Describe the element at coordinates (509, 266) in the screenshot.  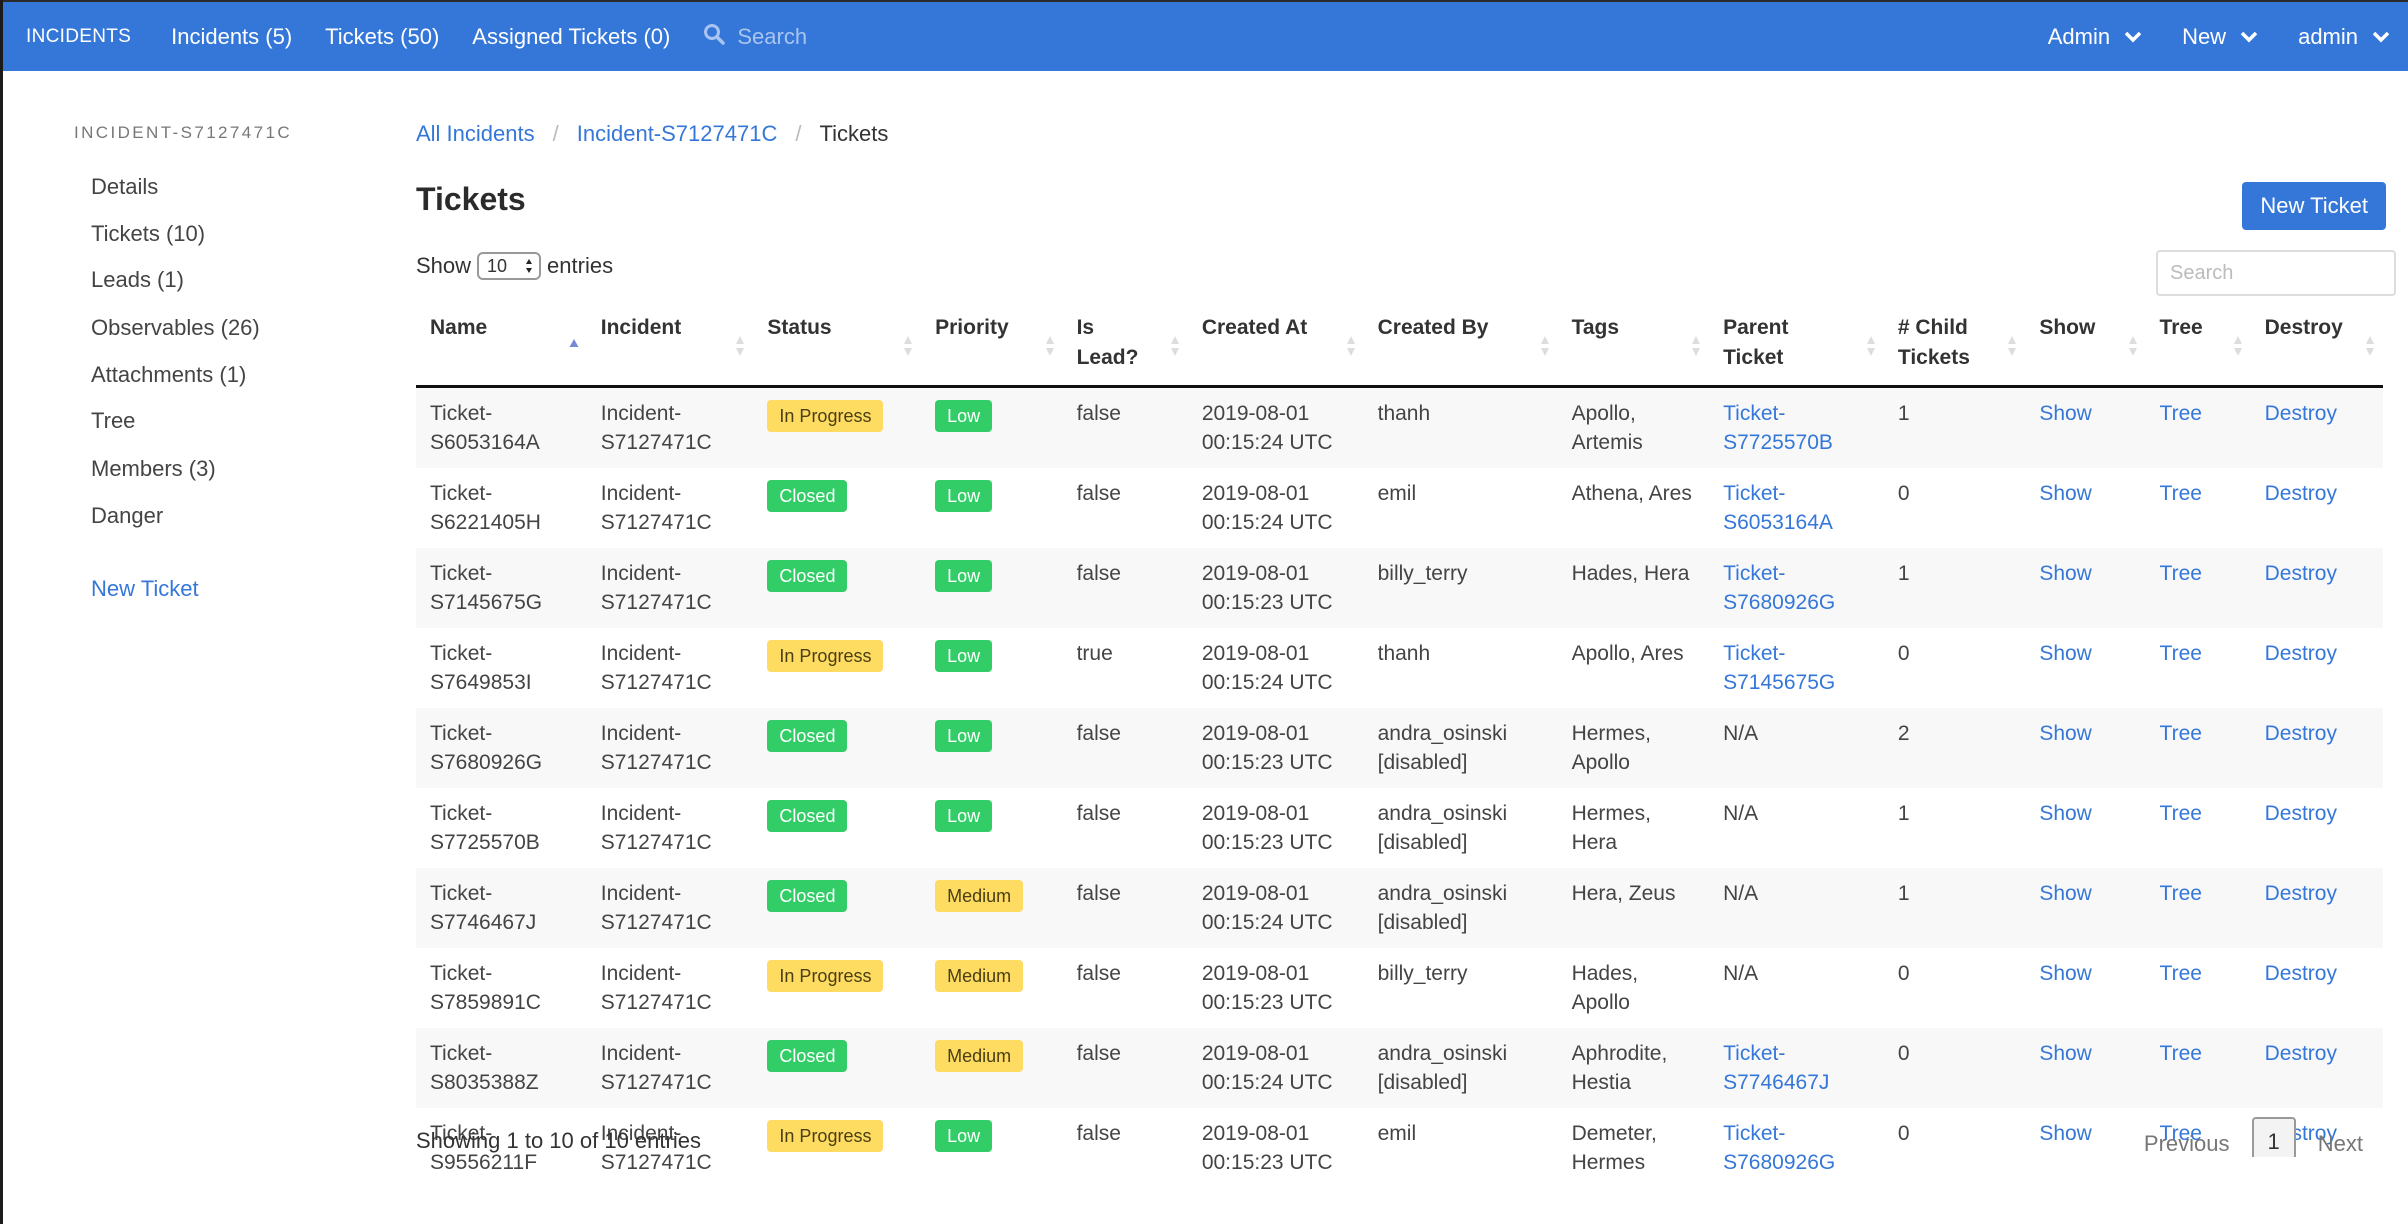
I see `page-length-select: 10` at that location.